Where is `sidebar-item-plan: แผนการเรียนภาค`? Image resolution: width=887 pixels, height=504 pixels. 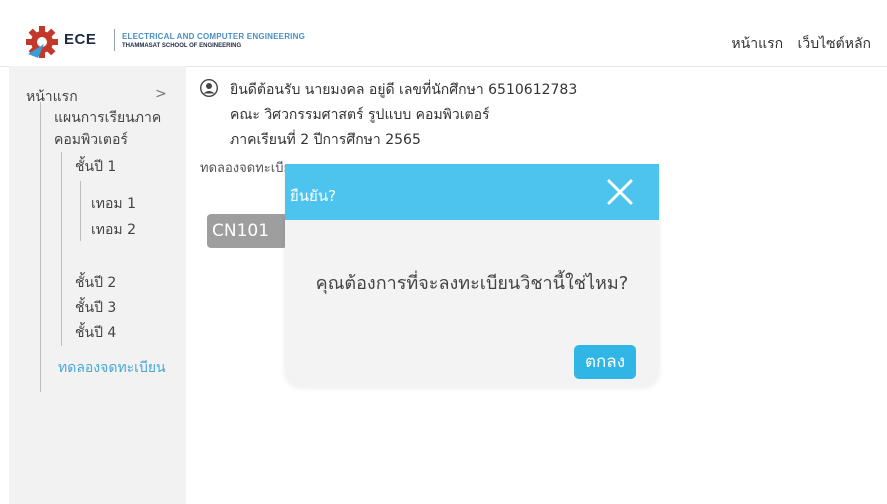
sidebar-item-plan: แผนการเรียนภาค is located at coordinates (107, 118).